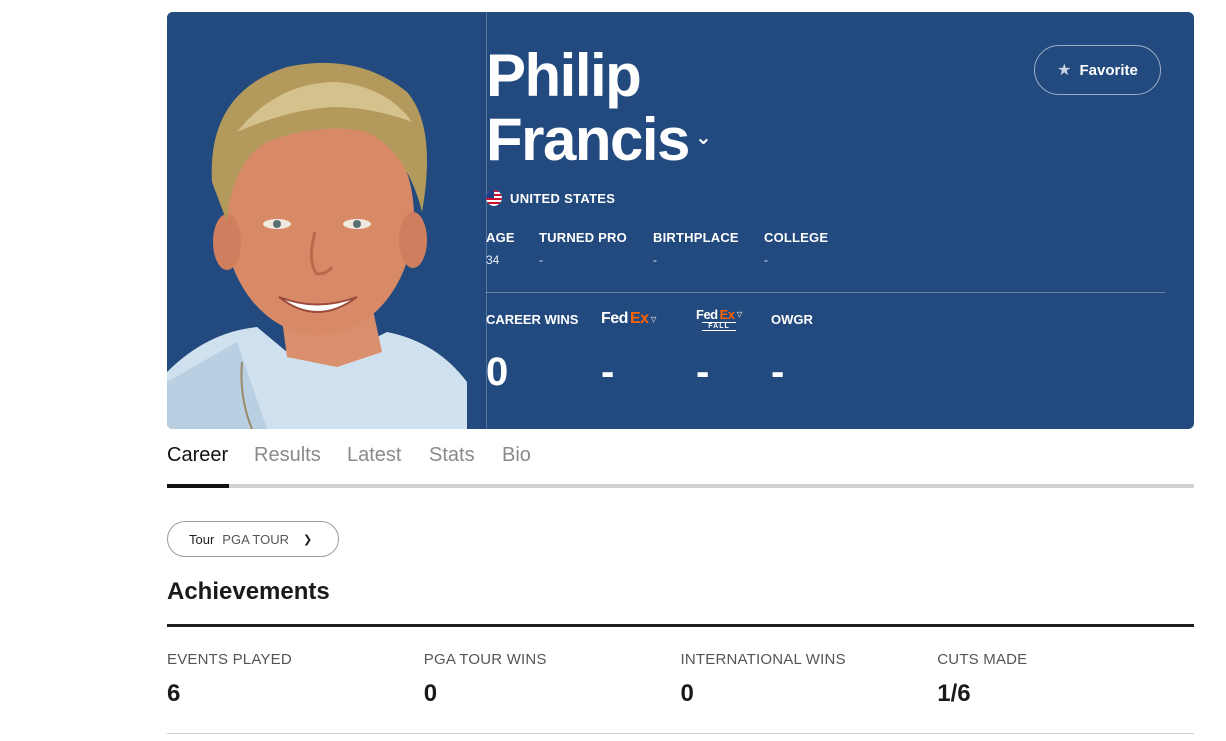  What do you see at coordinates (516, 455) in the screenshot?
I see `tab-bio: Bio` at bounding box center [516, 455].